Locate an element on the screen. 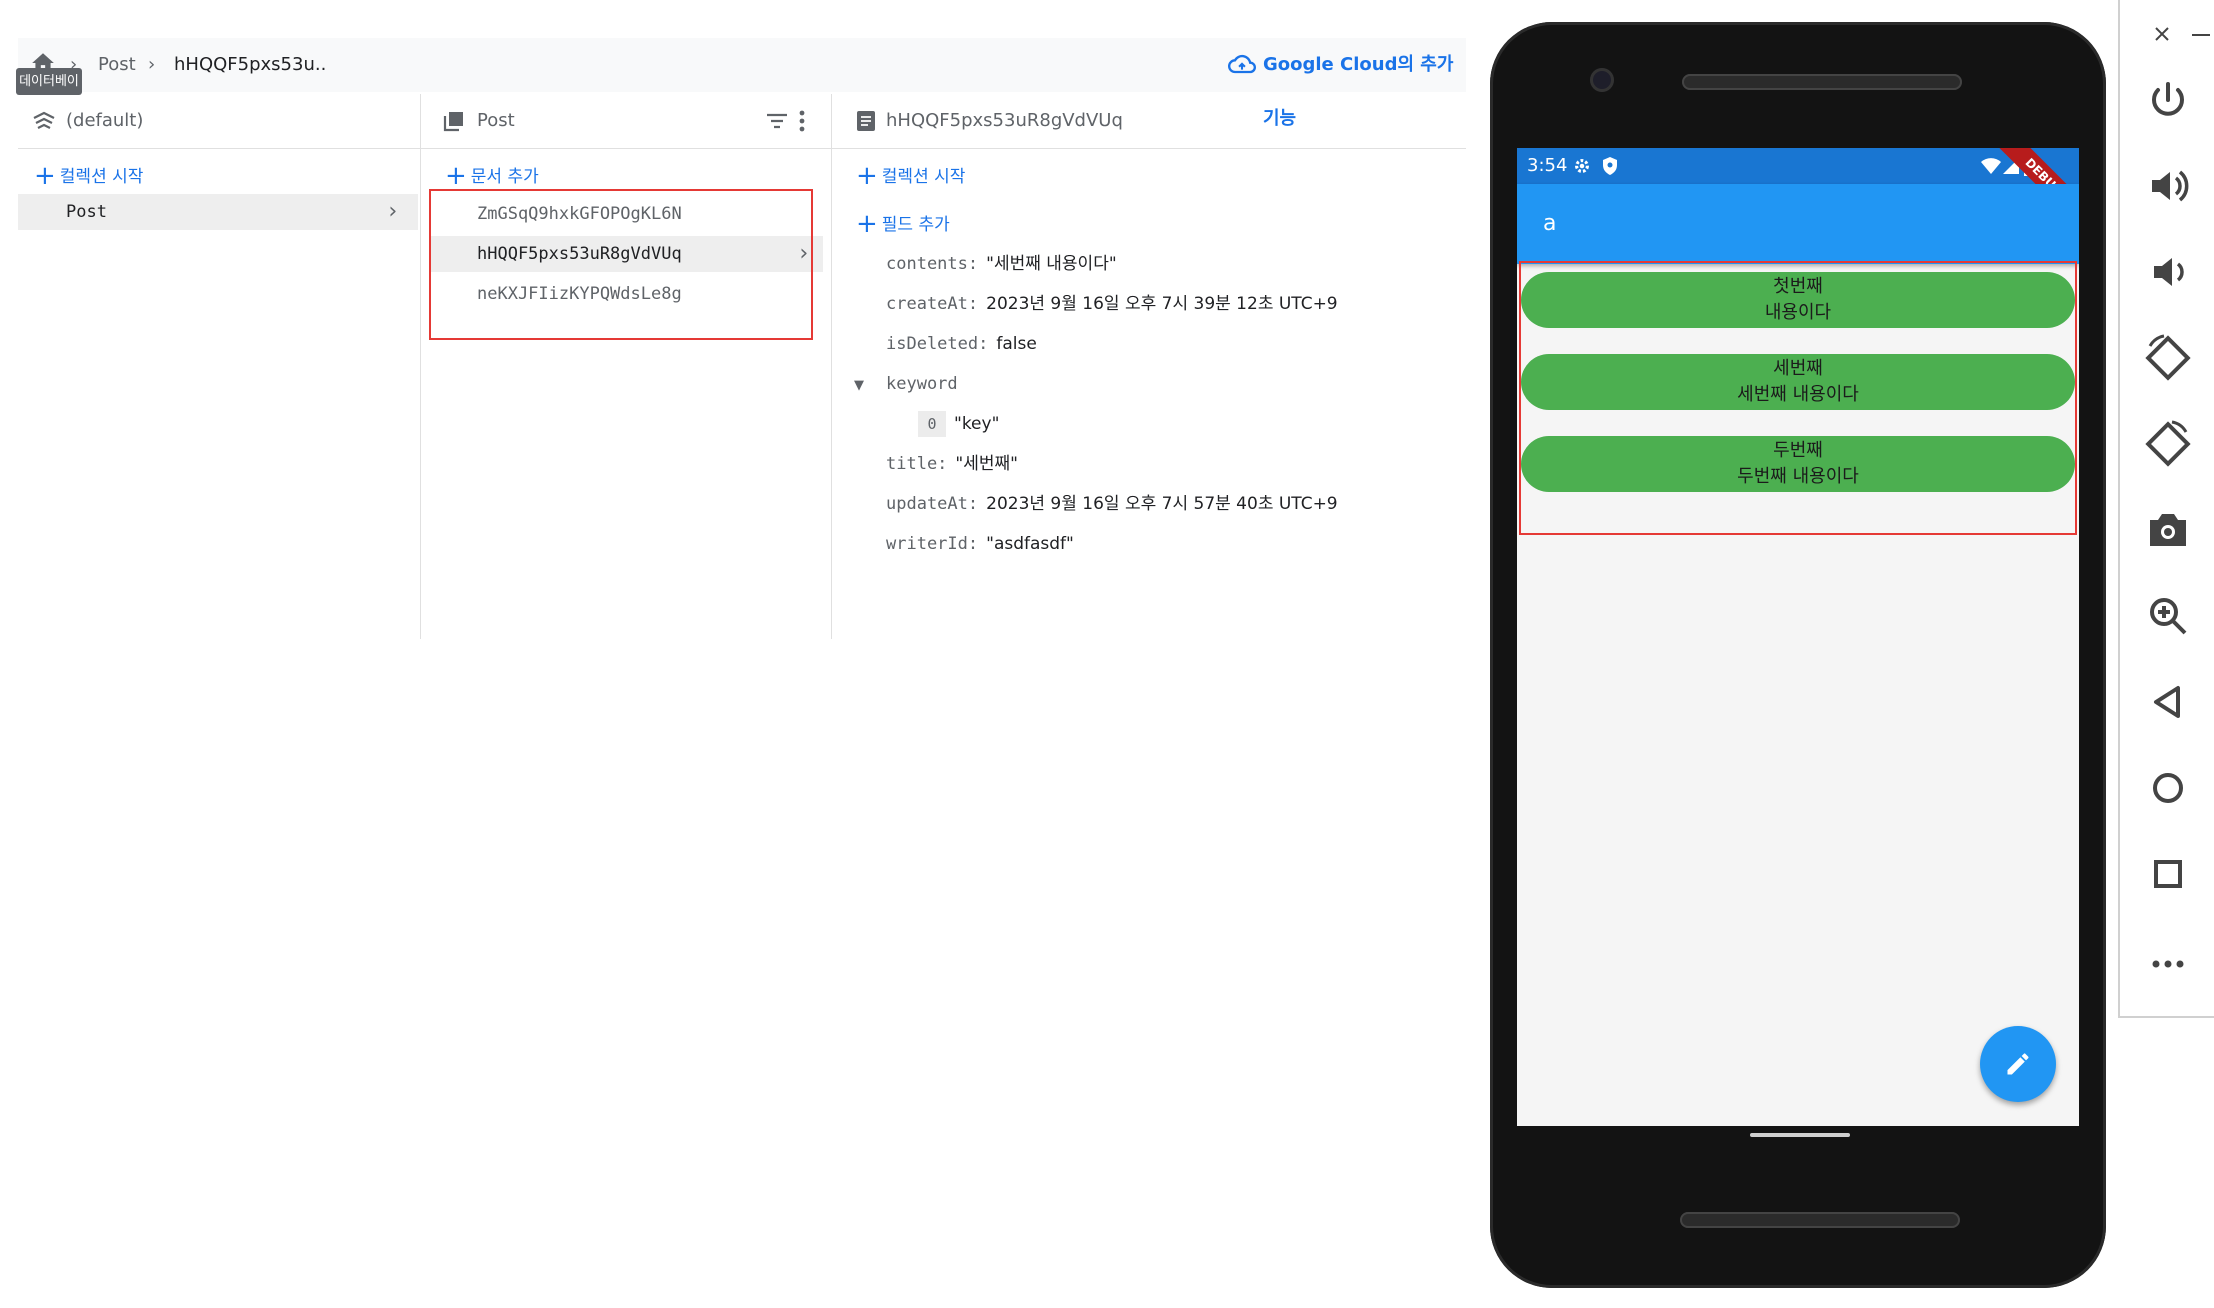 The image size is (2214, 1308). field-row: isDeleted: false is located at coordinates (961, 344).